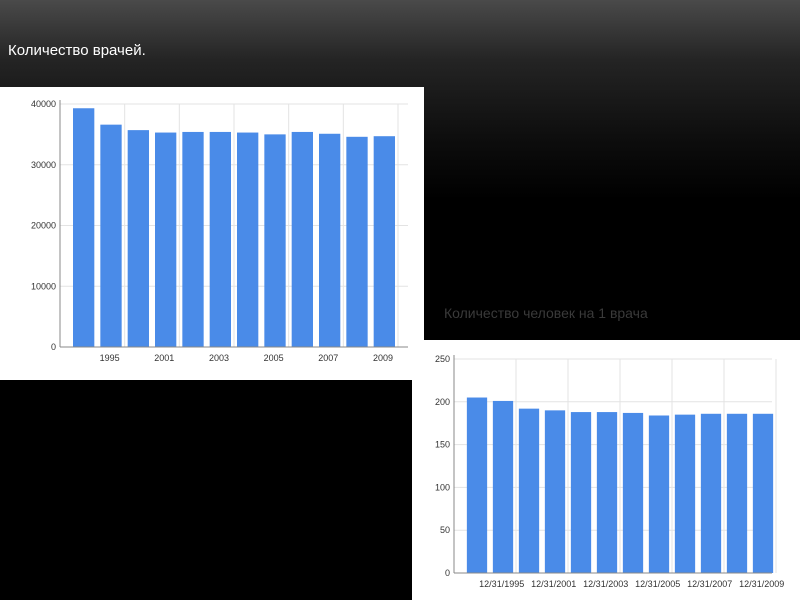  Describe the element at coordinates (43, 286) in the screenshot. I see `y-tick-label: 10000` at that location.